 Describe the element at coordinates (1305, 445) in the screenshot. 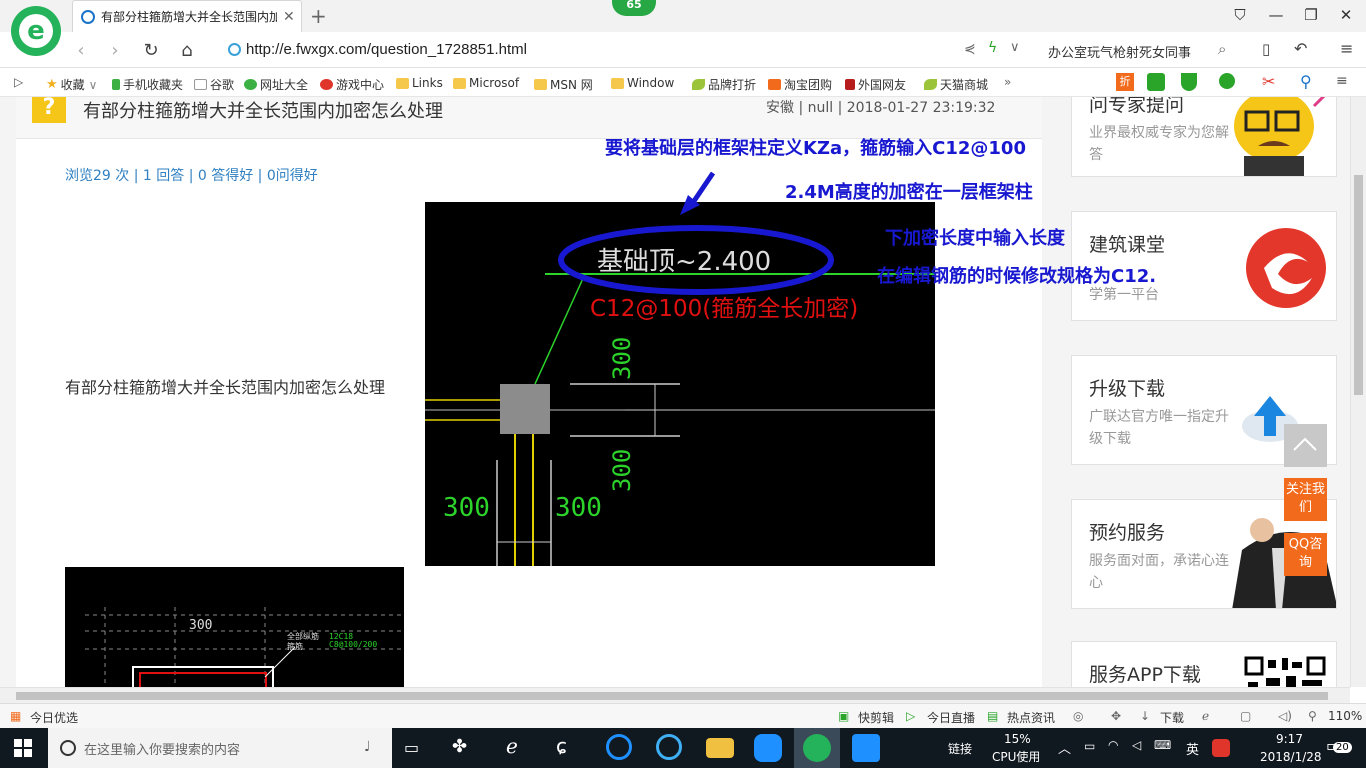

I see `back-to-top-button` at that location.